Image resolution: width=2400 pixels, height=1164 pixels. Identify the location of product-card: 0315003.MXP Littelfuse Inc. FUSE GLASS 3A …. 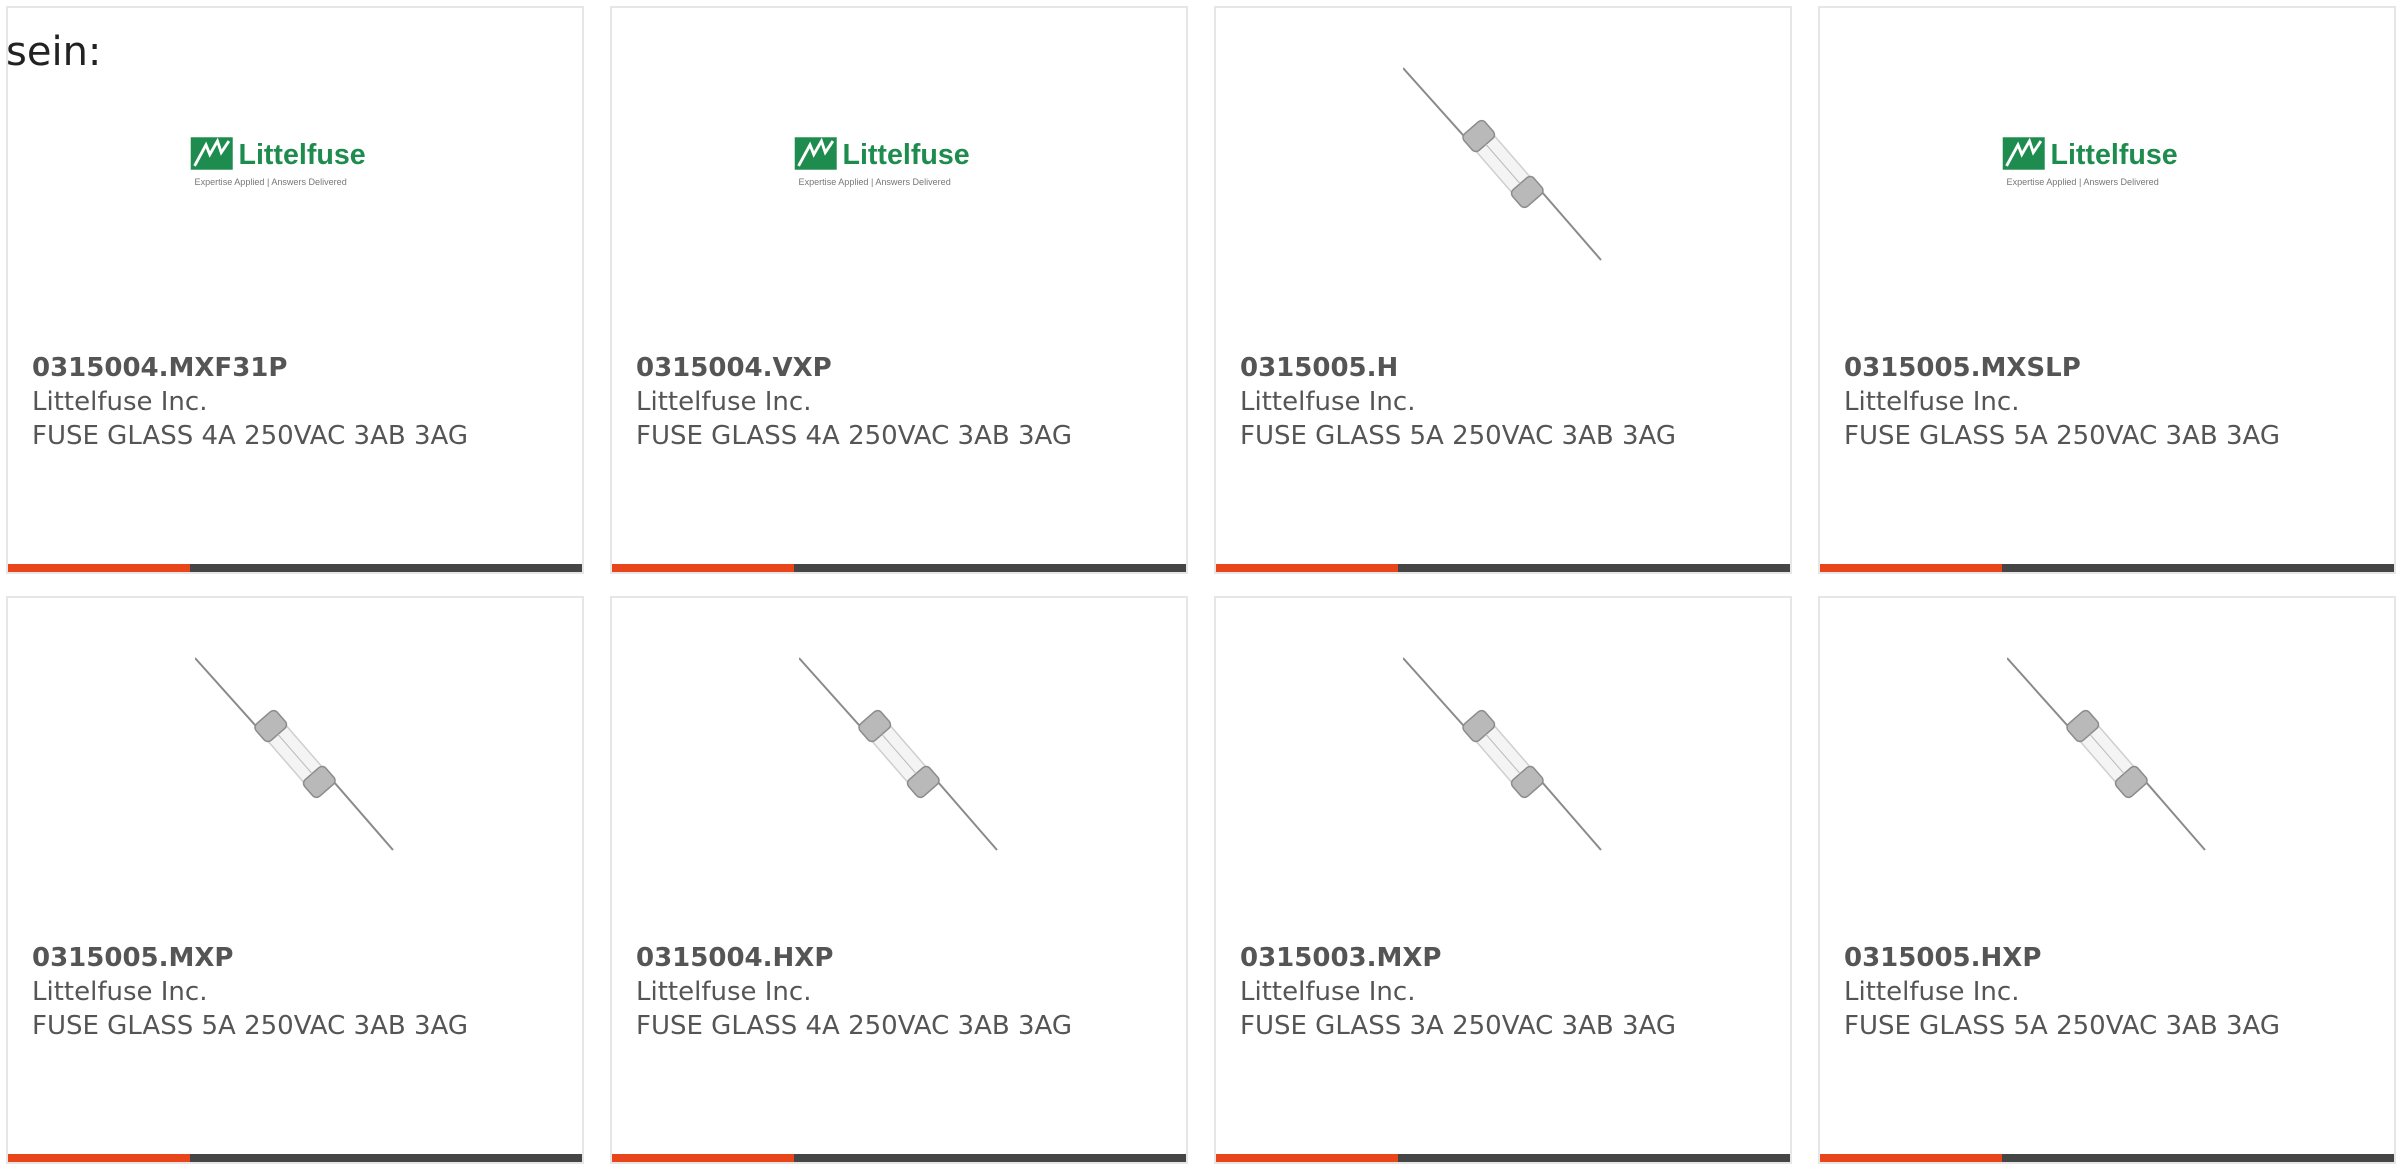
(1503, 880).